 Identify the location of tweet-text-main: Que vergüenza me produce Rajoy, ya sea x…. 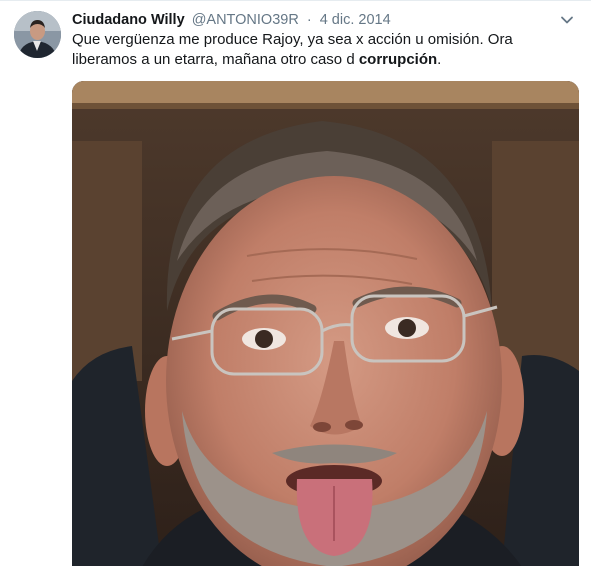
(292, 49).